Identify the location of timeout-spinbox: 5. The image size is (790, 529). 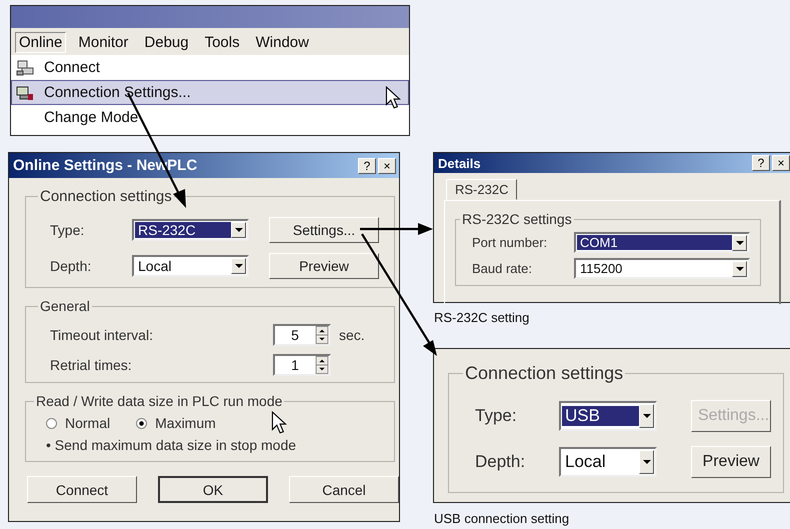
(302, 335).